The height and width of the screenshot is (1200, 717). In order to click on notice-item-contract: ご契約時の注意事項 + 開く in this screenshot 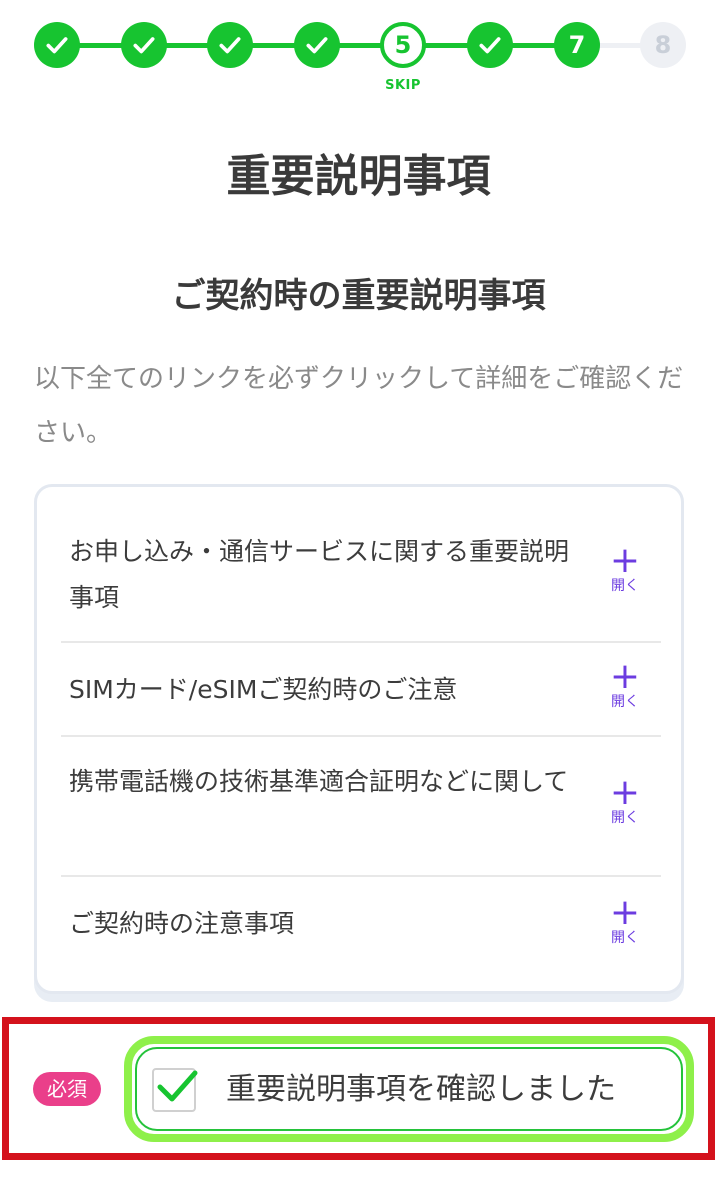, I will do `click(361, 925)`.